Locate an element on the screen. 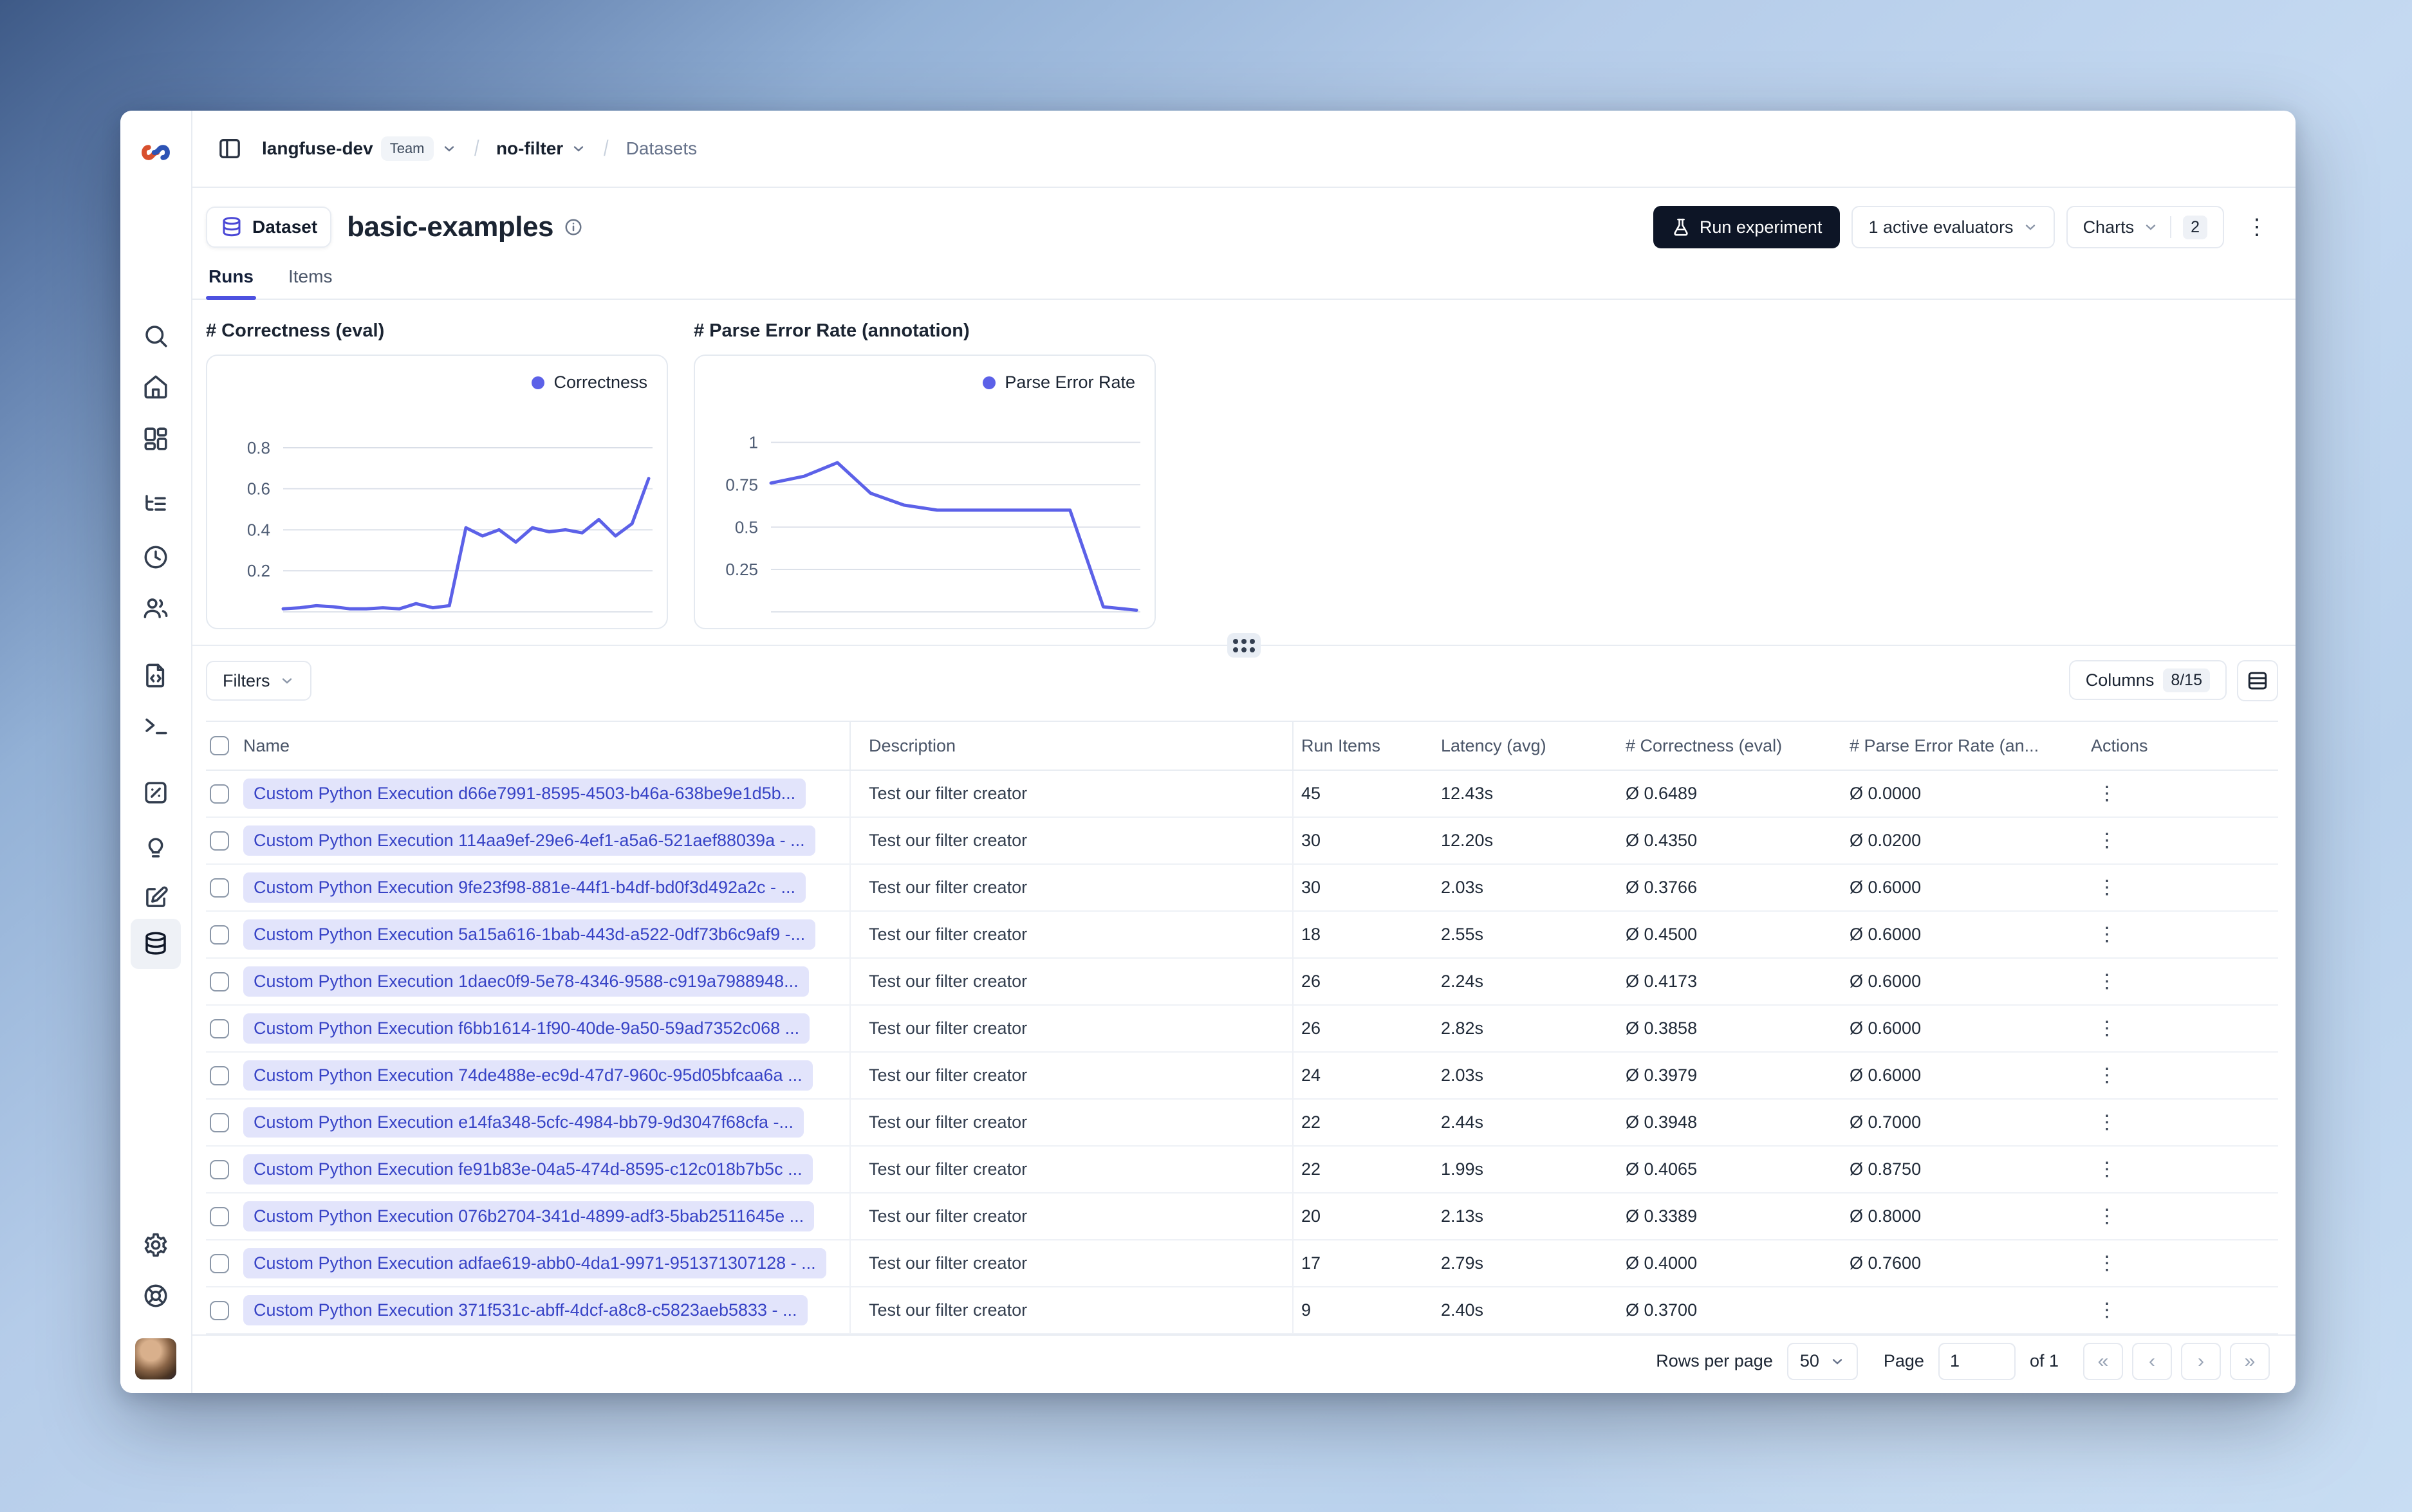 This screenshot has height=1512, width=2412. langfuse-logo-icon is located at coordinates (155, 152).